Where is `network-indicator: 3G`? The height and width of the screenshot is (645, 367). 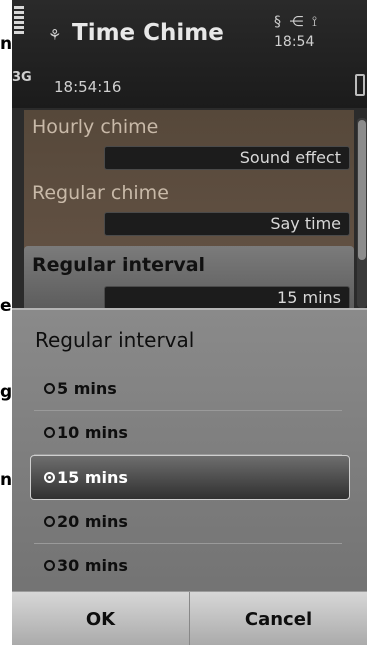
network-indicator: 3G is located at coordinates (22, 77).